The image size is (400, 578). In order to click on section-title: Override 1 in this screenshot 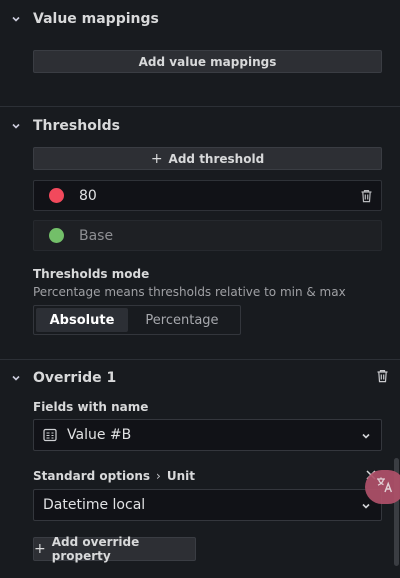, I will do `click(75, 378)`.